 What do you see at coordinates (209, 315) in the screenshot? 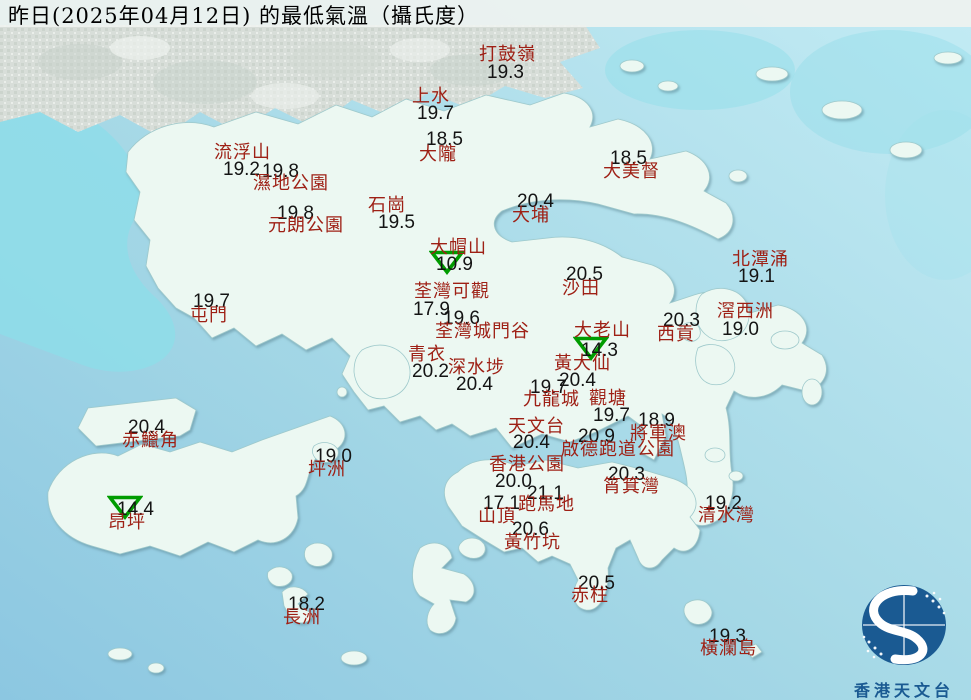
I see `station-name-label: 屯門` at bounding box center [209, 315].